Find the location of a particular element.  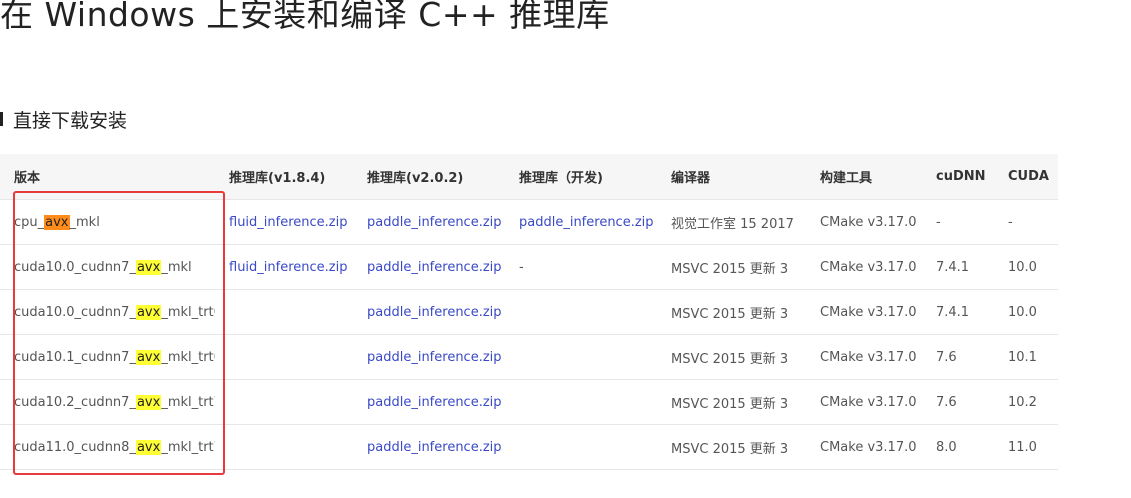

header-lib-v184: 推理库(v1.8.4) is located at coordinates (284, 177).